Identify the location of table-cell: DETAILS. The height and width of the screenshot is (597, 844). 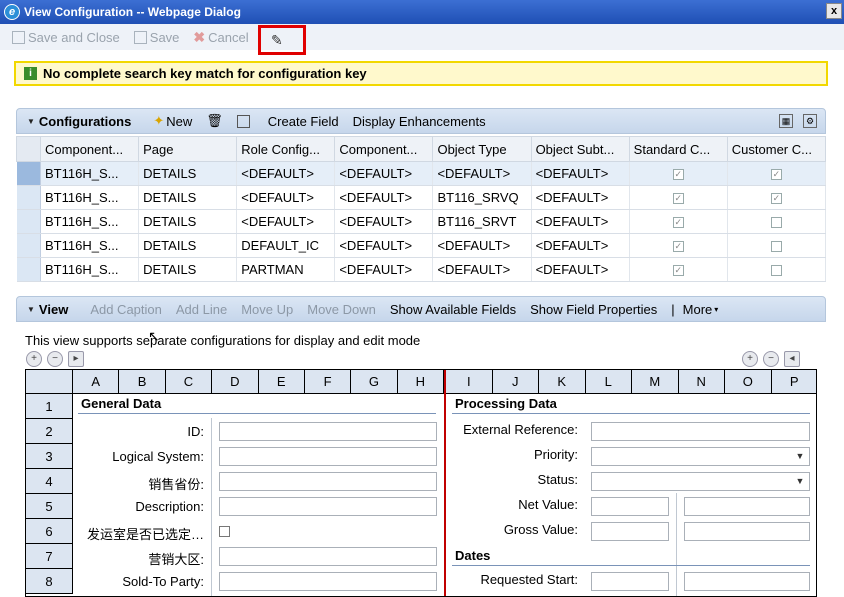
(188, 197).